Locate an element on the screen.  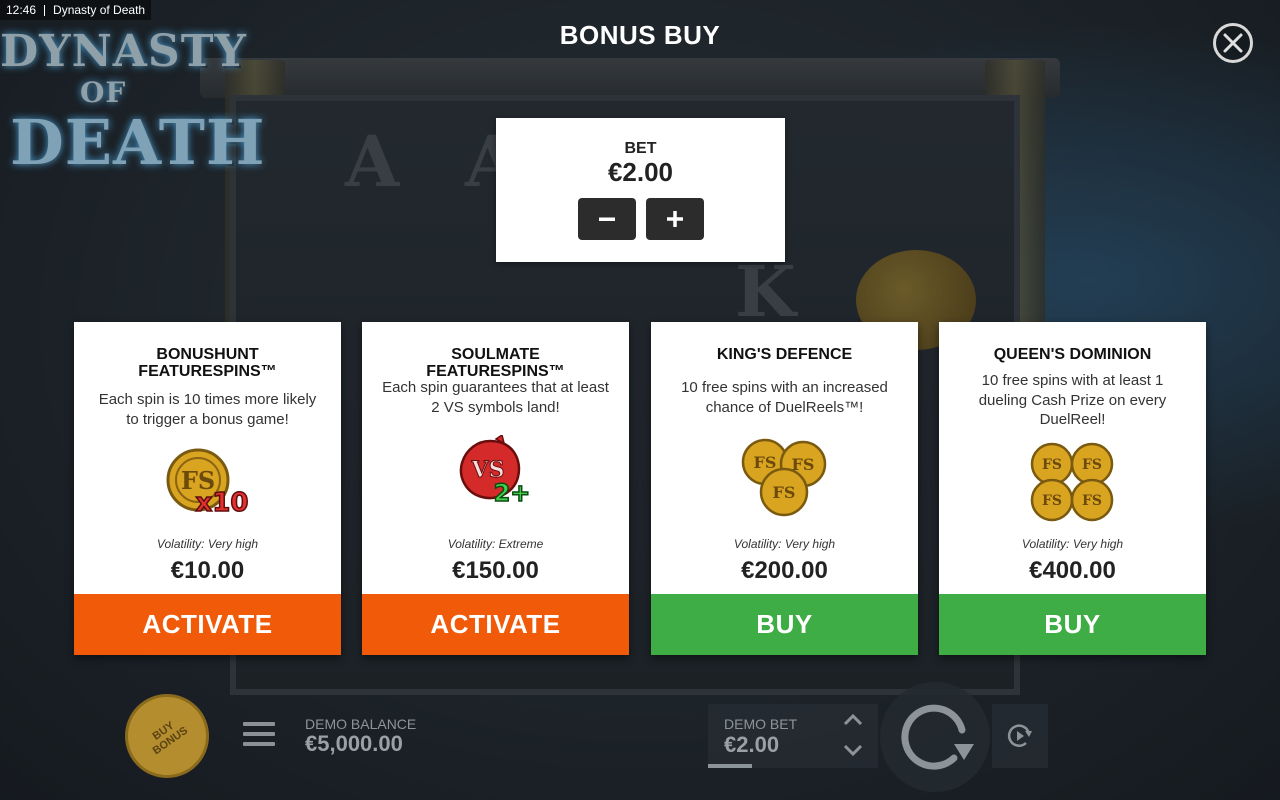
card-title: BONUSHUNT FEATURESPINS™ is located at coordinates (207, 363).